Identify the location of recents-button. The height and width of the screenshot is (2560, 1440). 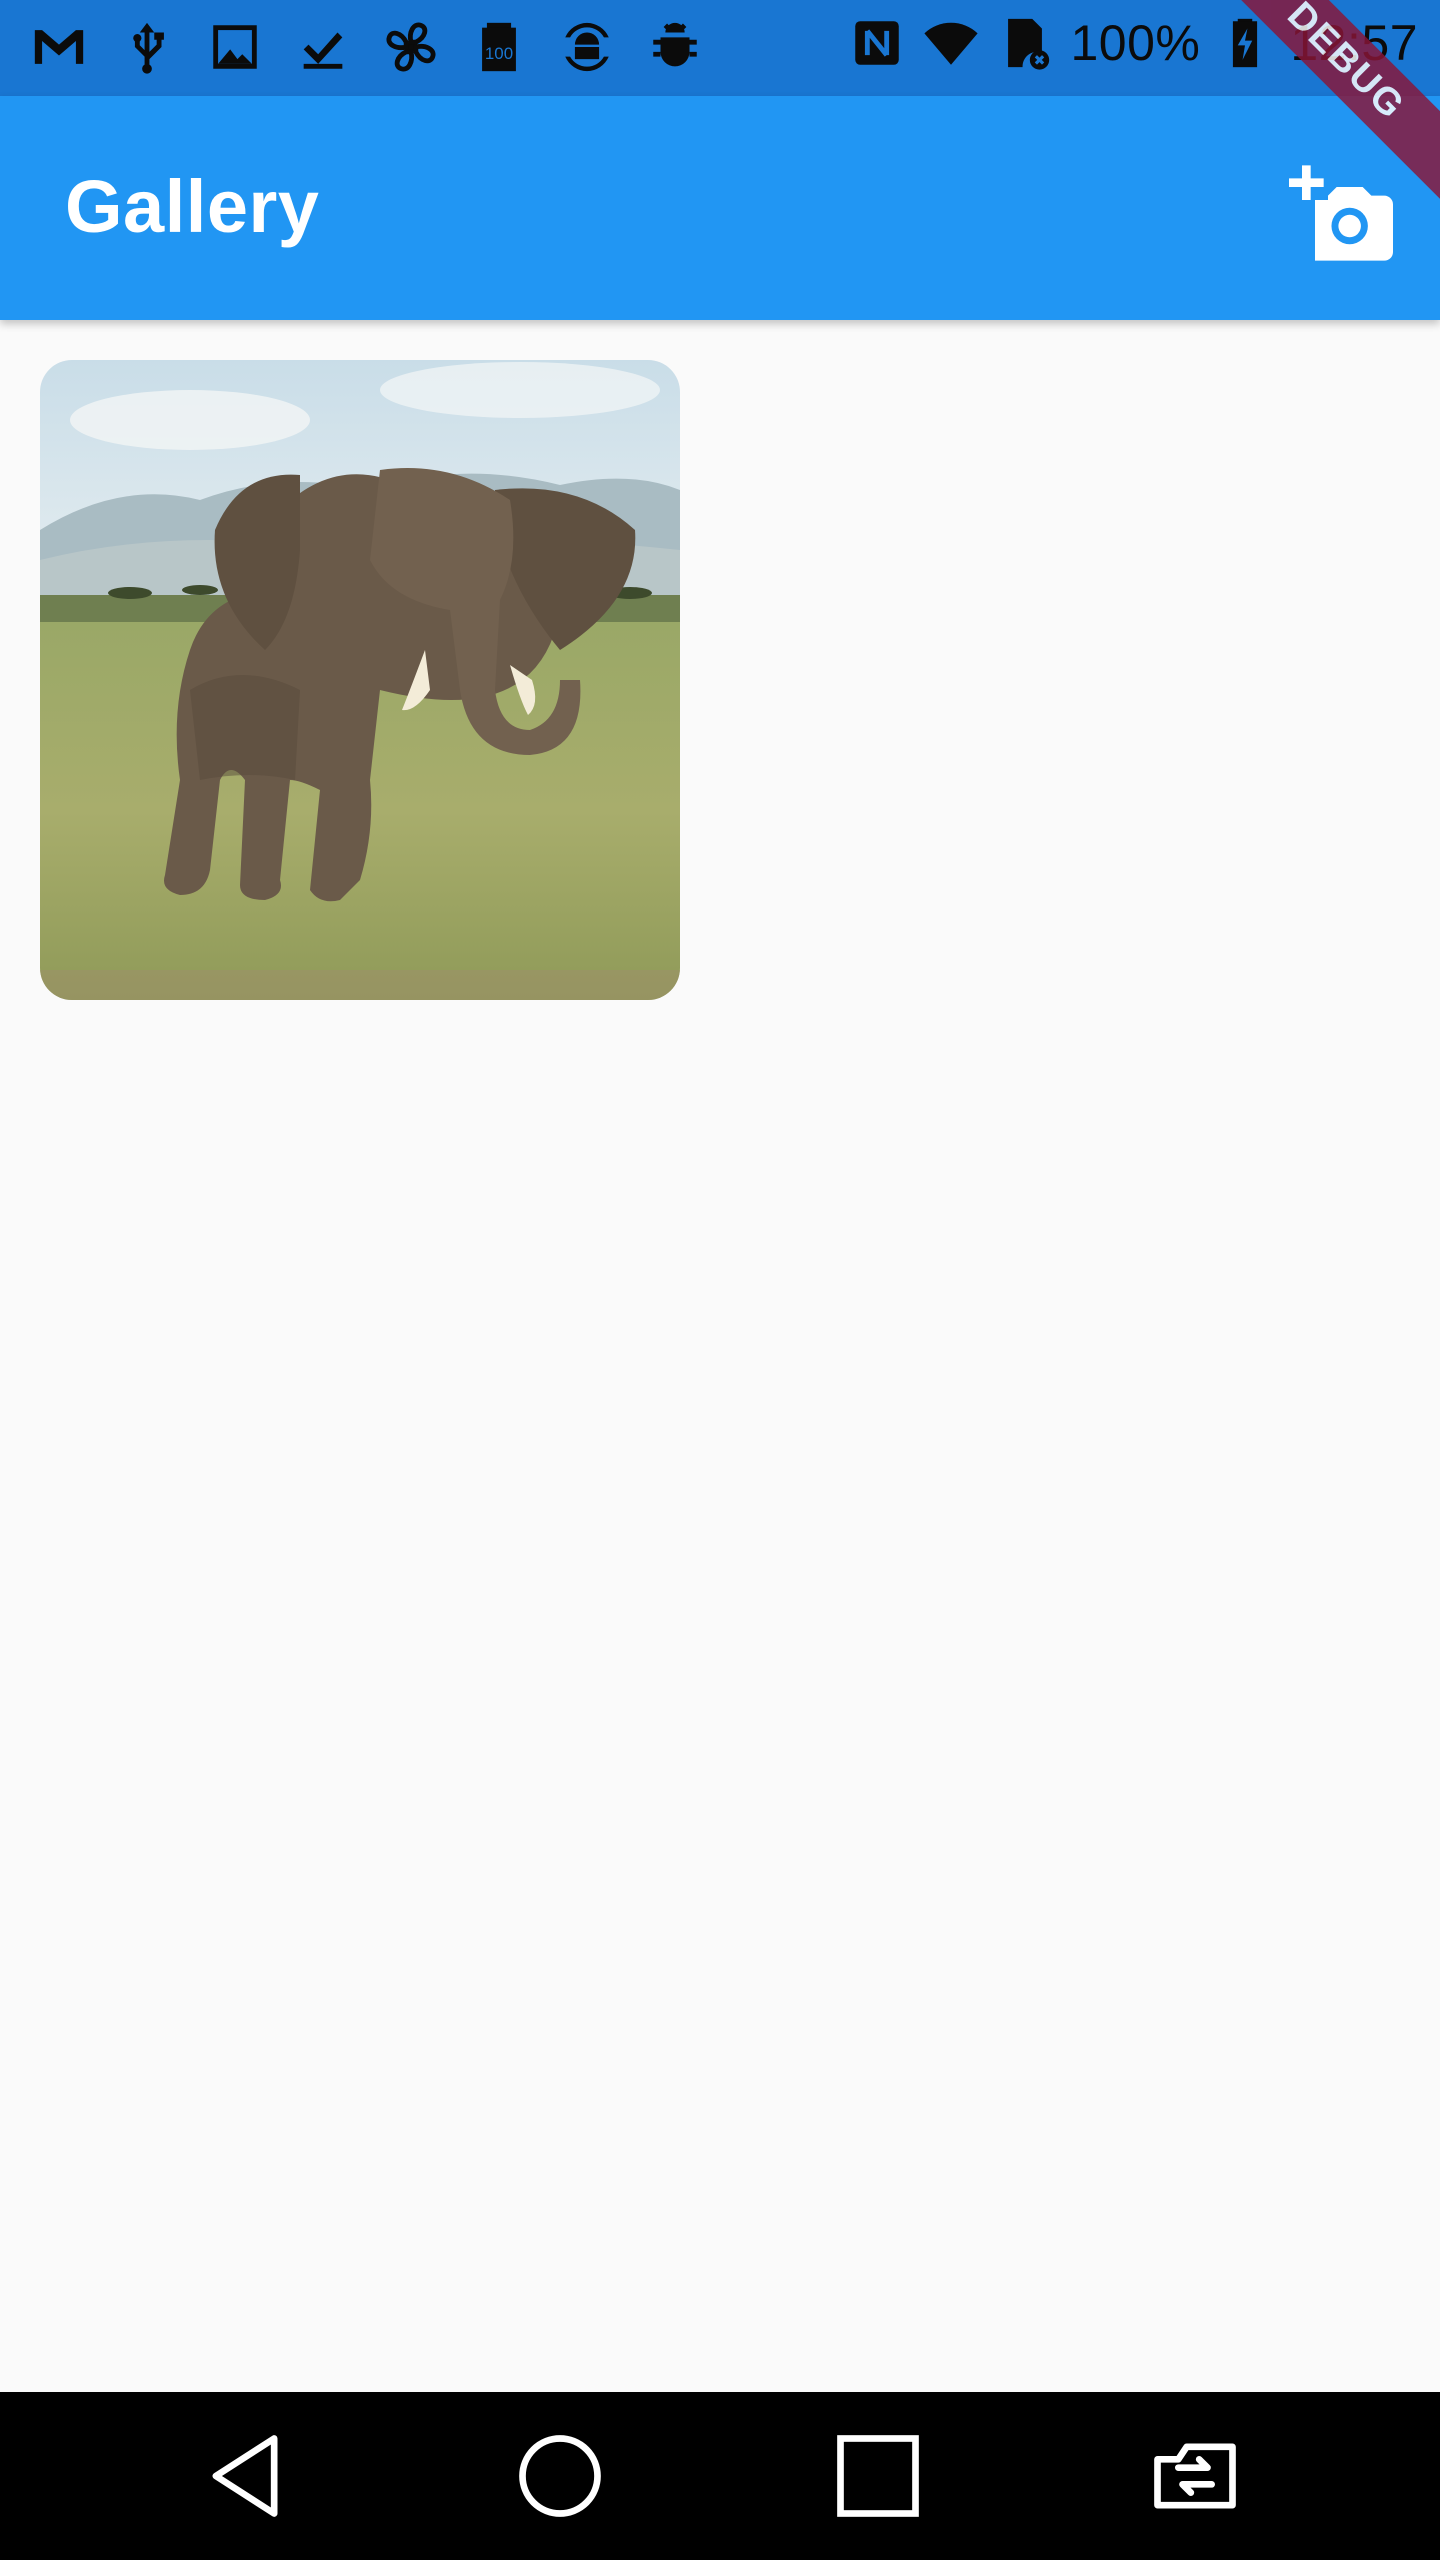
(878, 2476).